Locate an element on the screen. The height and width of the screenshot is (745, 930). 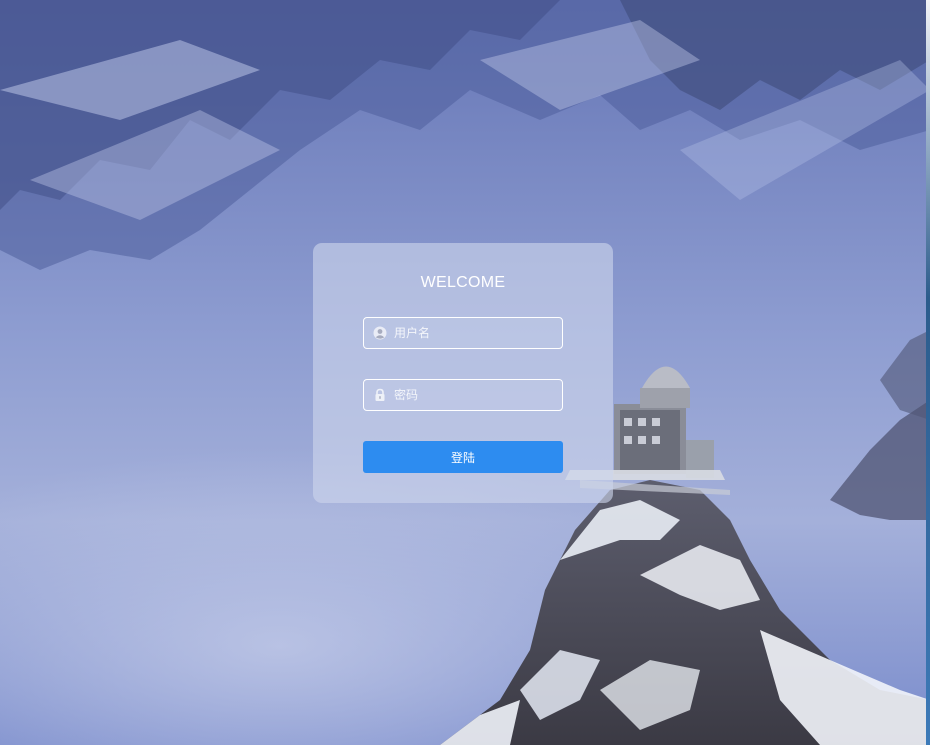
user-icon is located at coordinates (380, 333).